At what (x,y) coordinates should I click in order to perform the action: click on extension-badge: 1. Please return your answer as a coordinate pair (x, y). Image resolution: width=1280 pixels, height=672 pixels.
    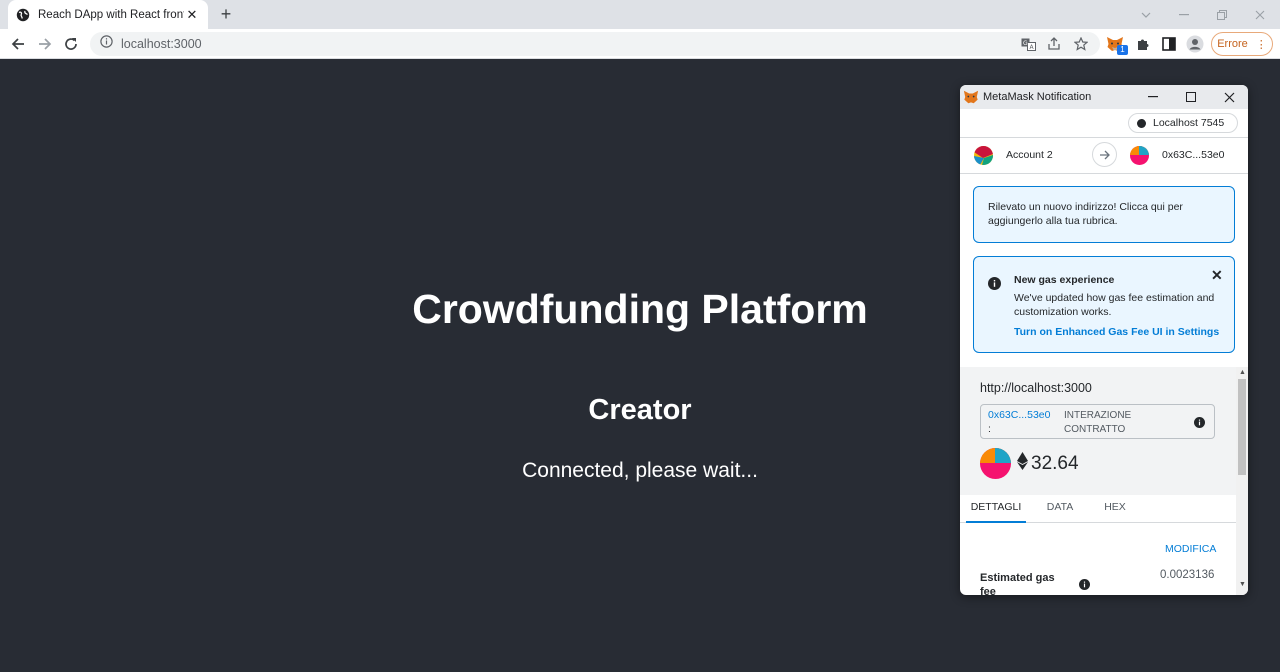
    Looking at the image, I should click on (1122, 50).